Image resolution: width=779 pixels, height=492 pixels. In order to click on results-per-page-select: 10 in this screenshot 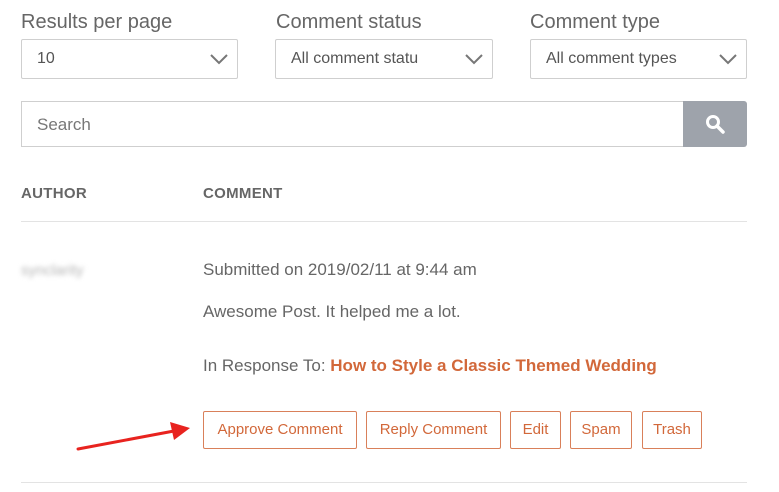, I will do `click(129, 59)`.